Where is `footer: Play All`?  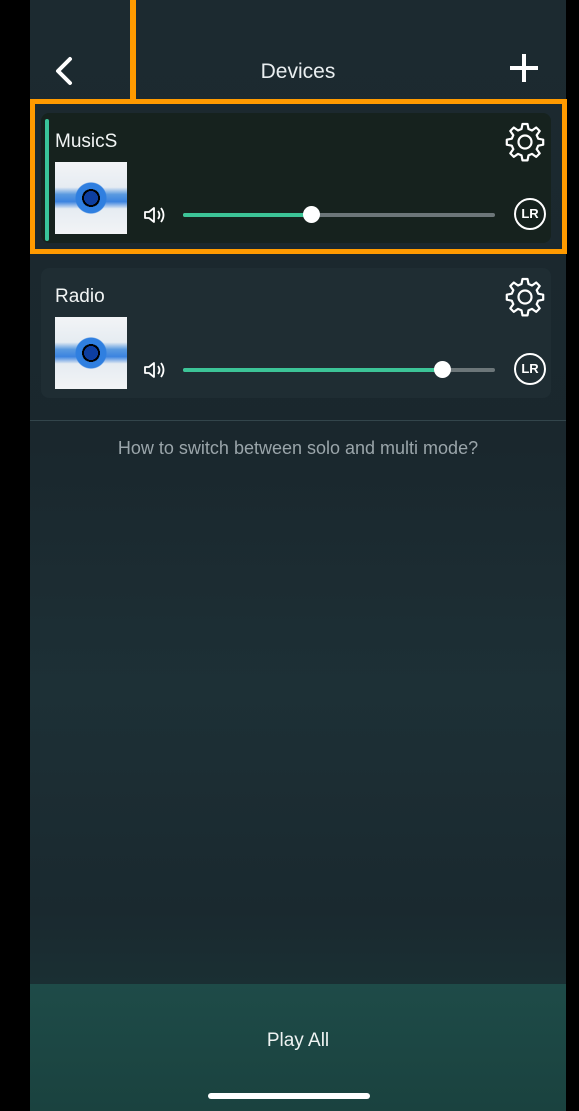 footer: Play All is located at coordinates (298, 1047).